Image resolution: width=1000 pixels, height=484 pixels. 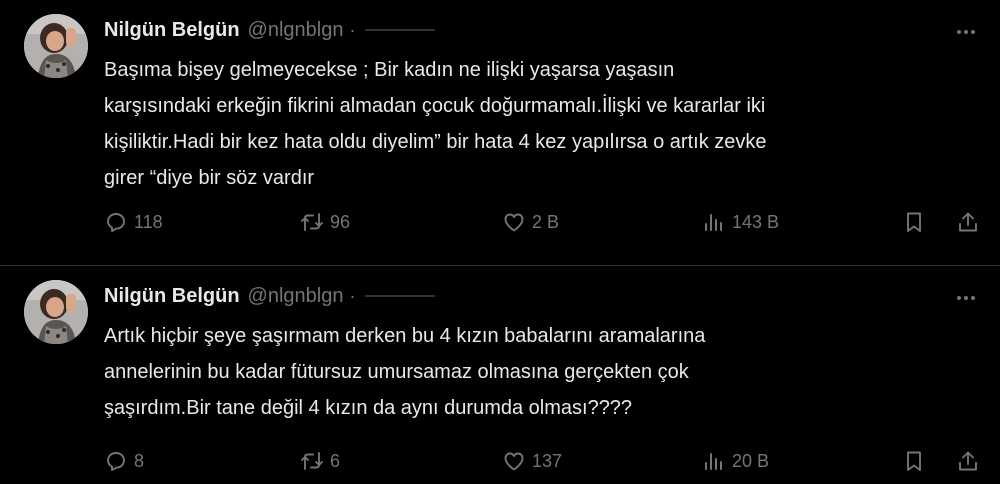 I want to click on retweet-button: 6, so click(x=320, y=461).